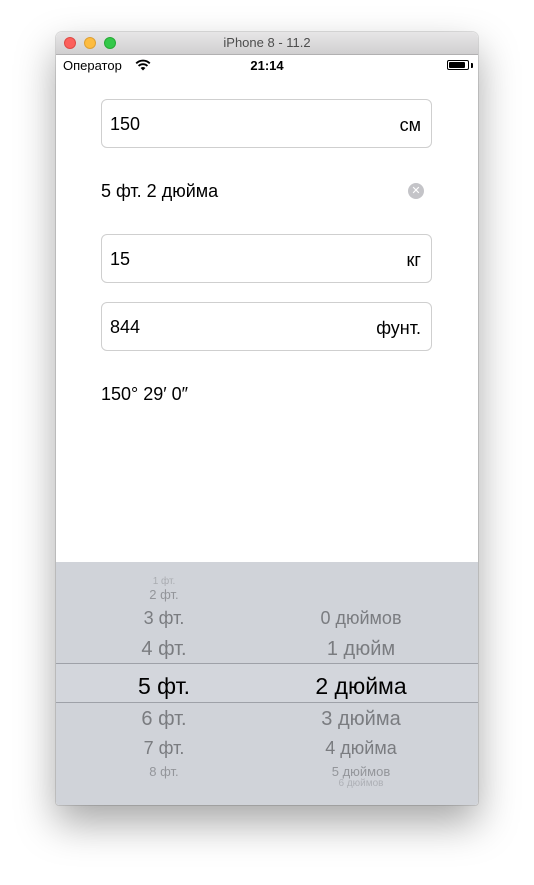 Image resolution: width=534 pixels, height=885 pixels. I want to click on height-ft-field: 5 фт. 2 дюйма, so click(159, 191).